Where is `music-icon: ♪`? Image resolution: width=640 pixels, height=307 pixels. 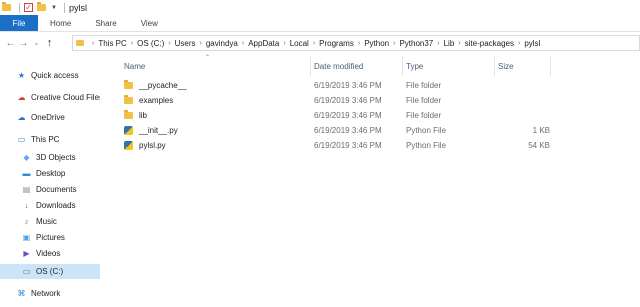
music-icon: ♪ is located at coordinates (26, 221).